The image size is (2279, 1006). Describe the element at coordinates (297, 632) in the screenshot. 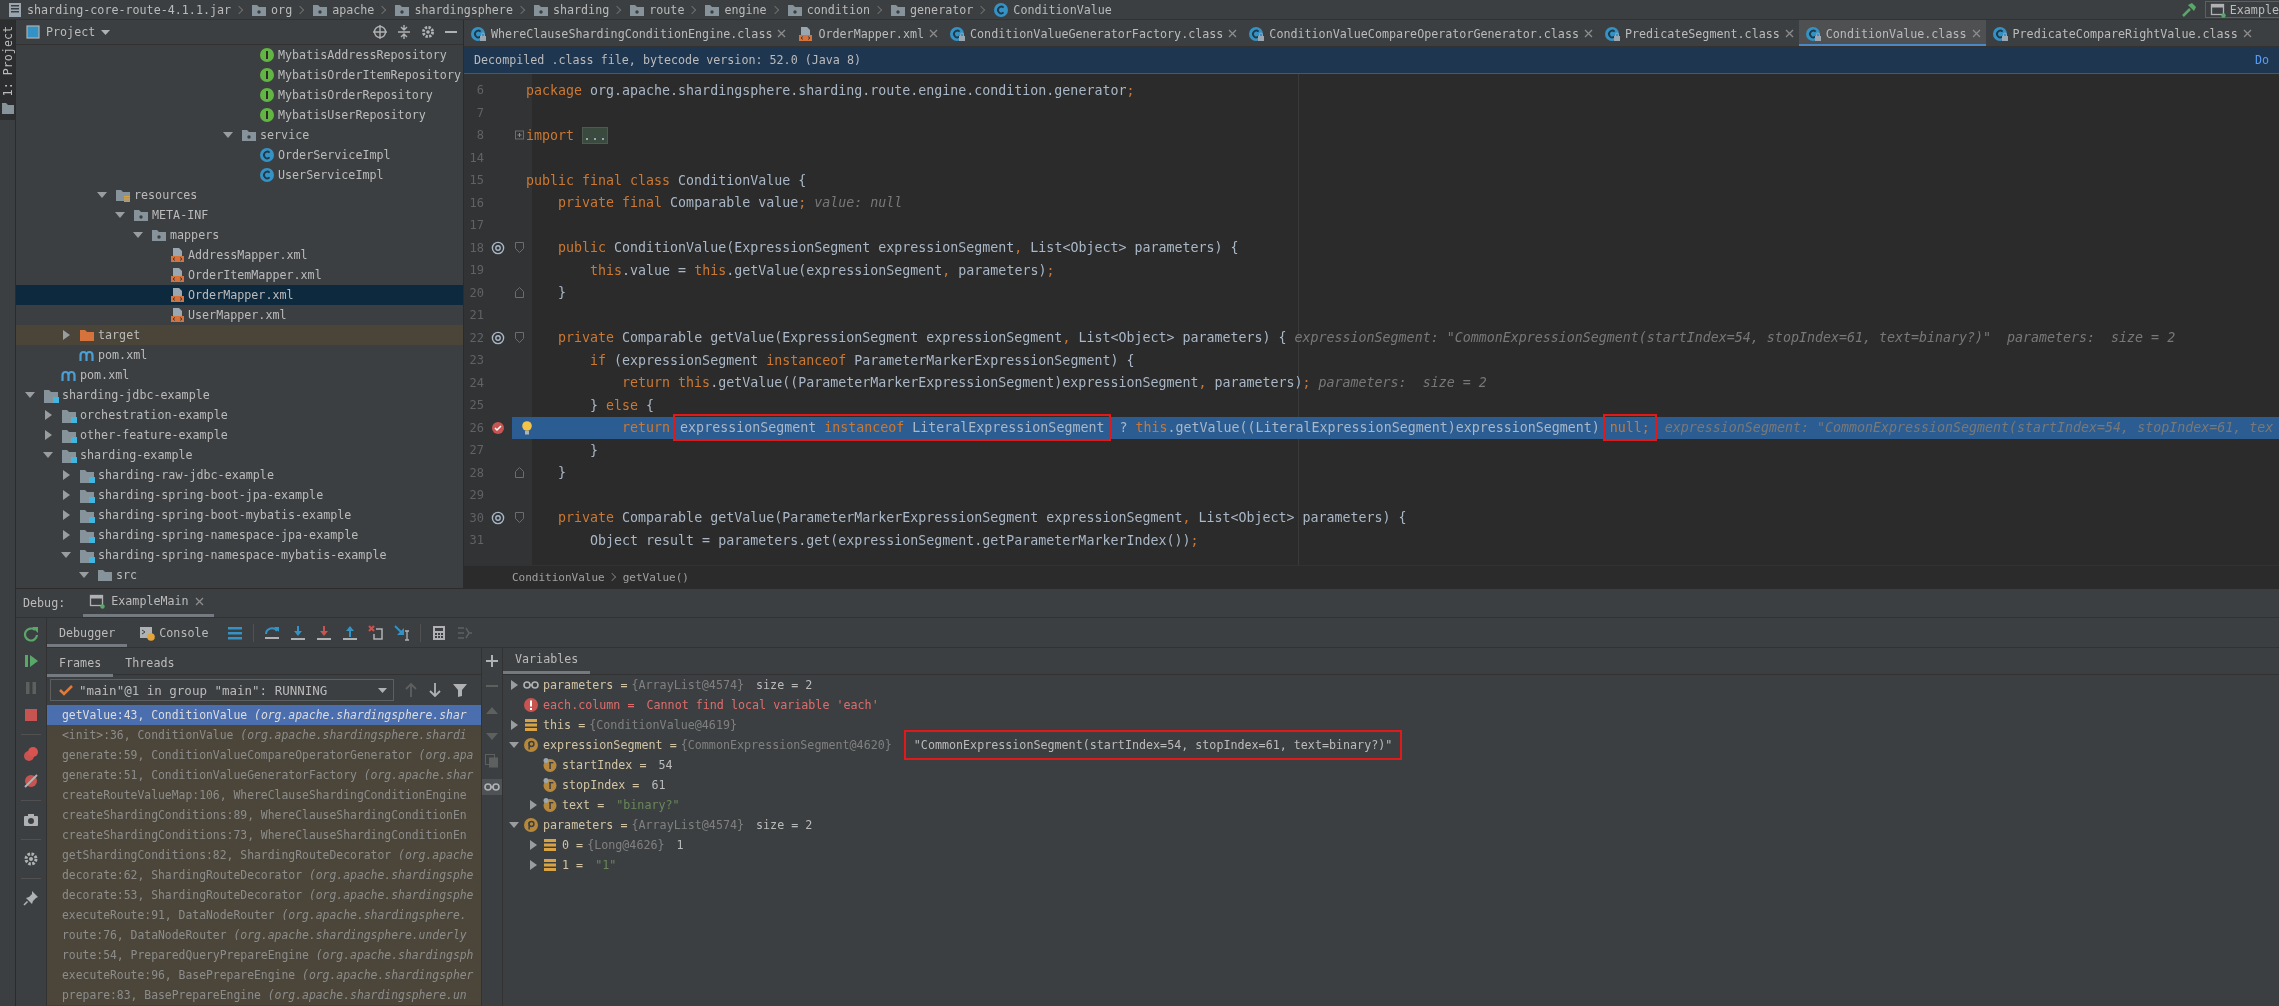

I see `step-into-icon` at that location.